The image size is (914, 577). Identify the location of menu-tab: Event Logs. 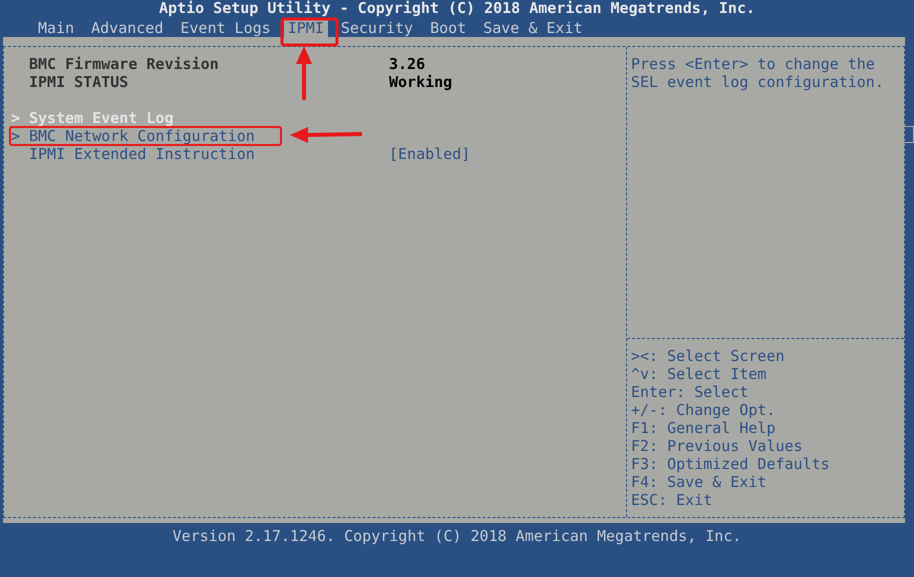
(225, 28).